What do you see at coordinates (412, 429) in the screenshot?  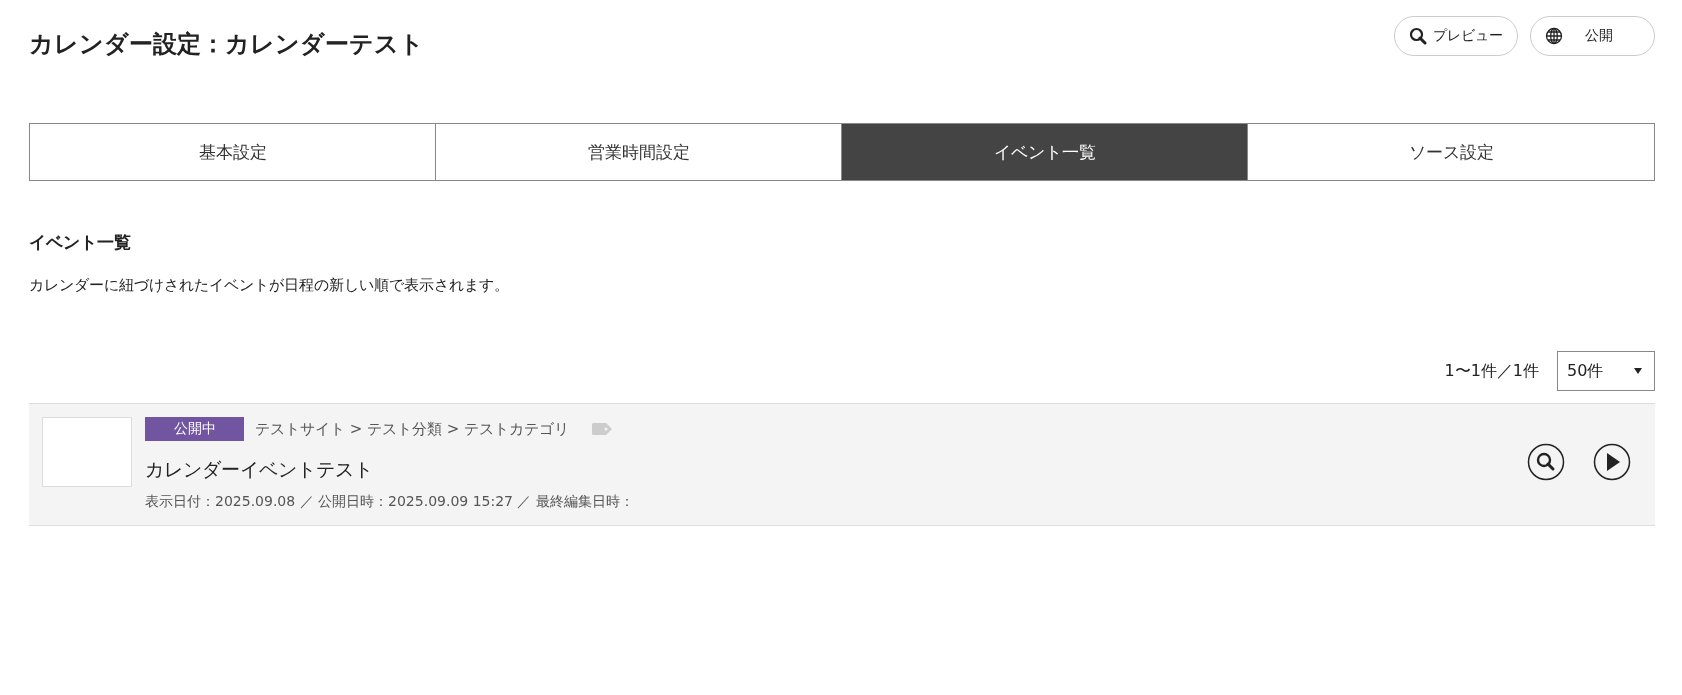 I see `breadcrumb: テストサイト > テスト分類 > テストカテゴリ` at bounding box center [412, 429].